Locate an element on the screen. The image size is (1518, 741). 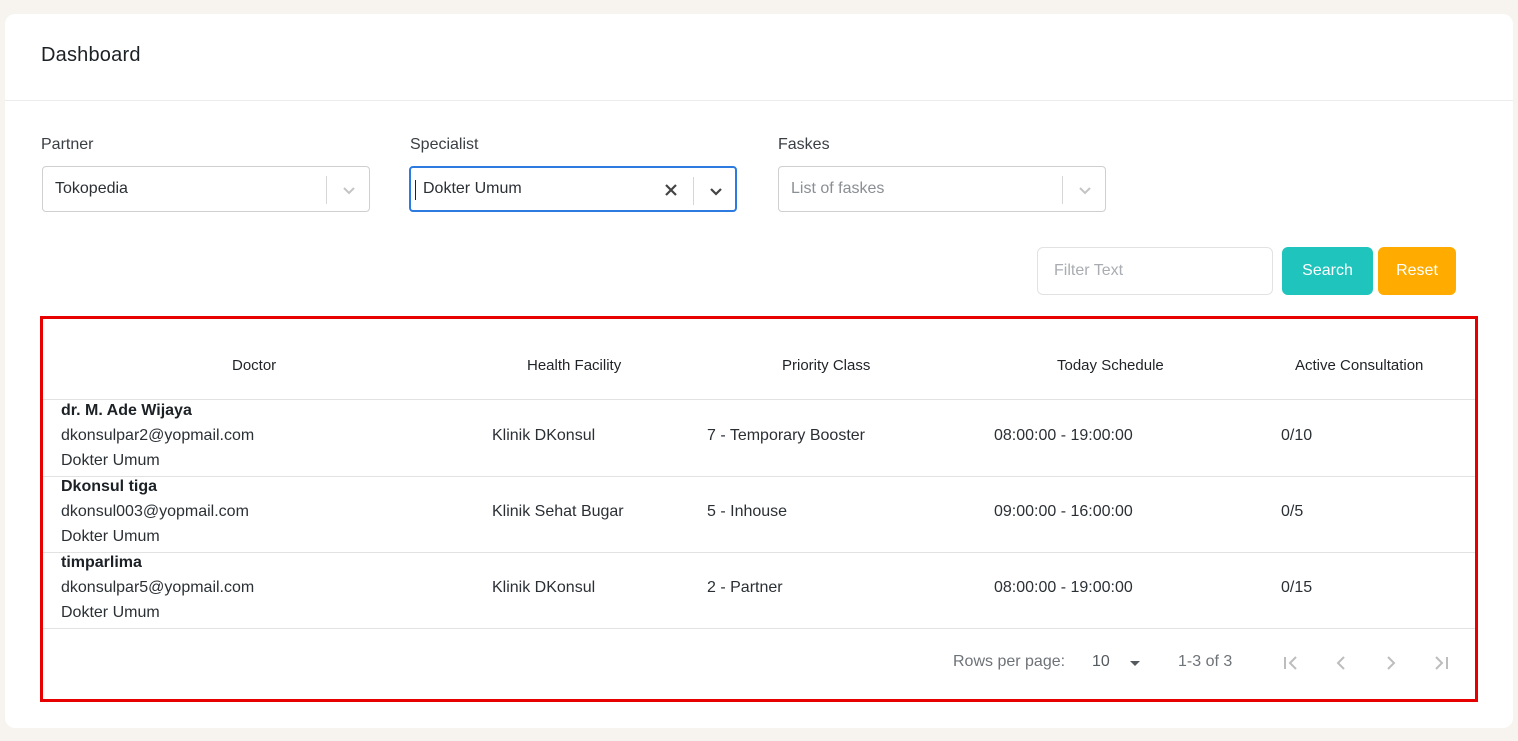
specialist-select-value: Dokter Umum is located at coordinates (472, 188).